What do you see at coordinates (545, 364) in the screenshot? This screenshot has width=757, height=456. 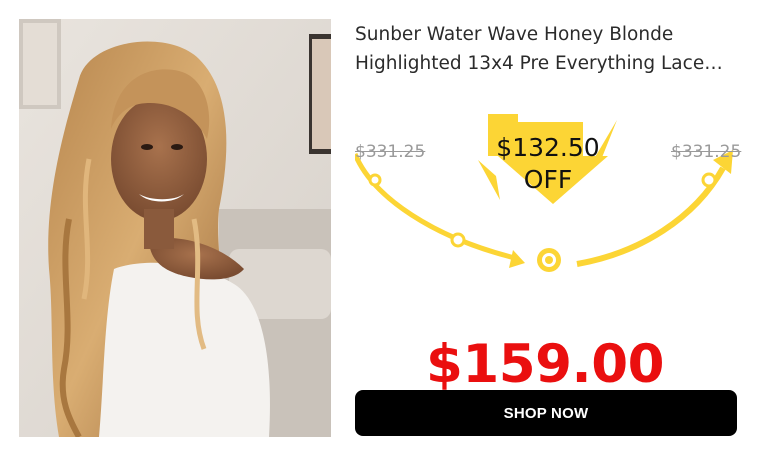 I see `sale-price: $159.00` at bounding box center [545, 364].